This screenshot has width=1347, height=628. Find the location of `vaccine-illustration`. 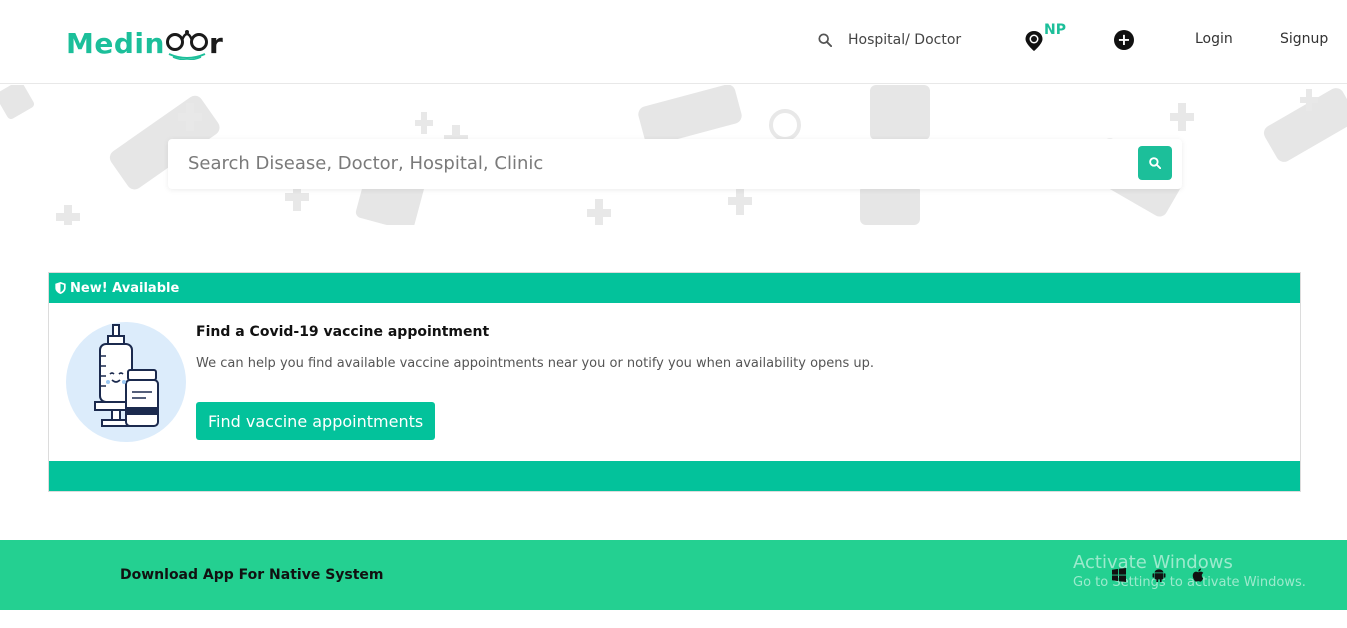

vaccine-illustration is located at coordinates (126, 382).